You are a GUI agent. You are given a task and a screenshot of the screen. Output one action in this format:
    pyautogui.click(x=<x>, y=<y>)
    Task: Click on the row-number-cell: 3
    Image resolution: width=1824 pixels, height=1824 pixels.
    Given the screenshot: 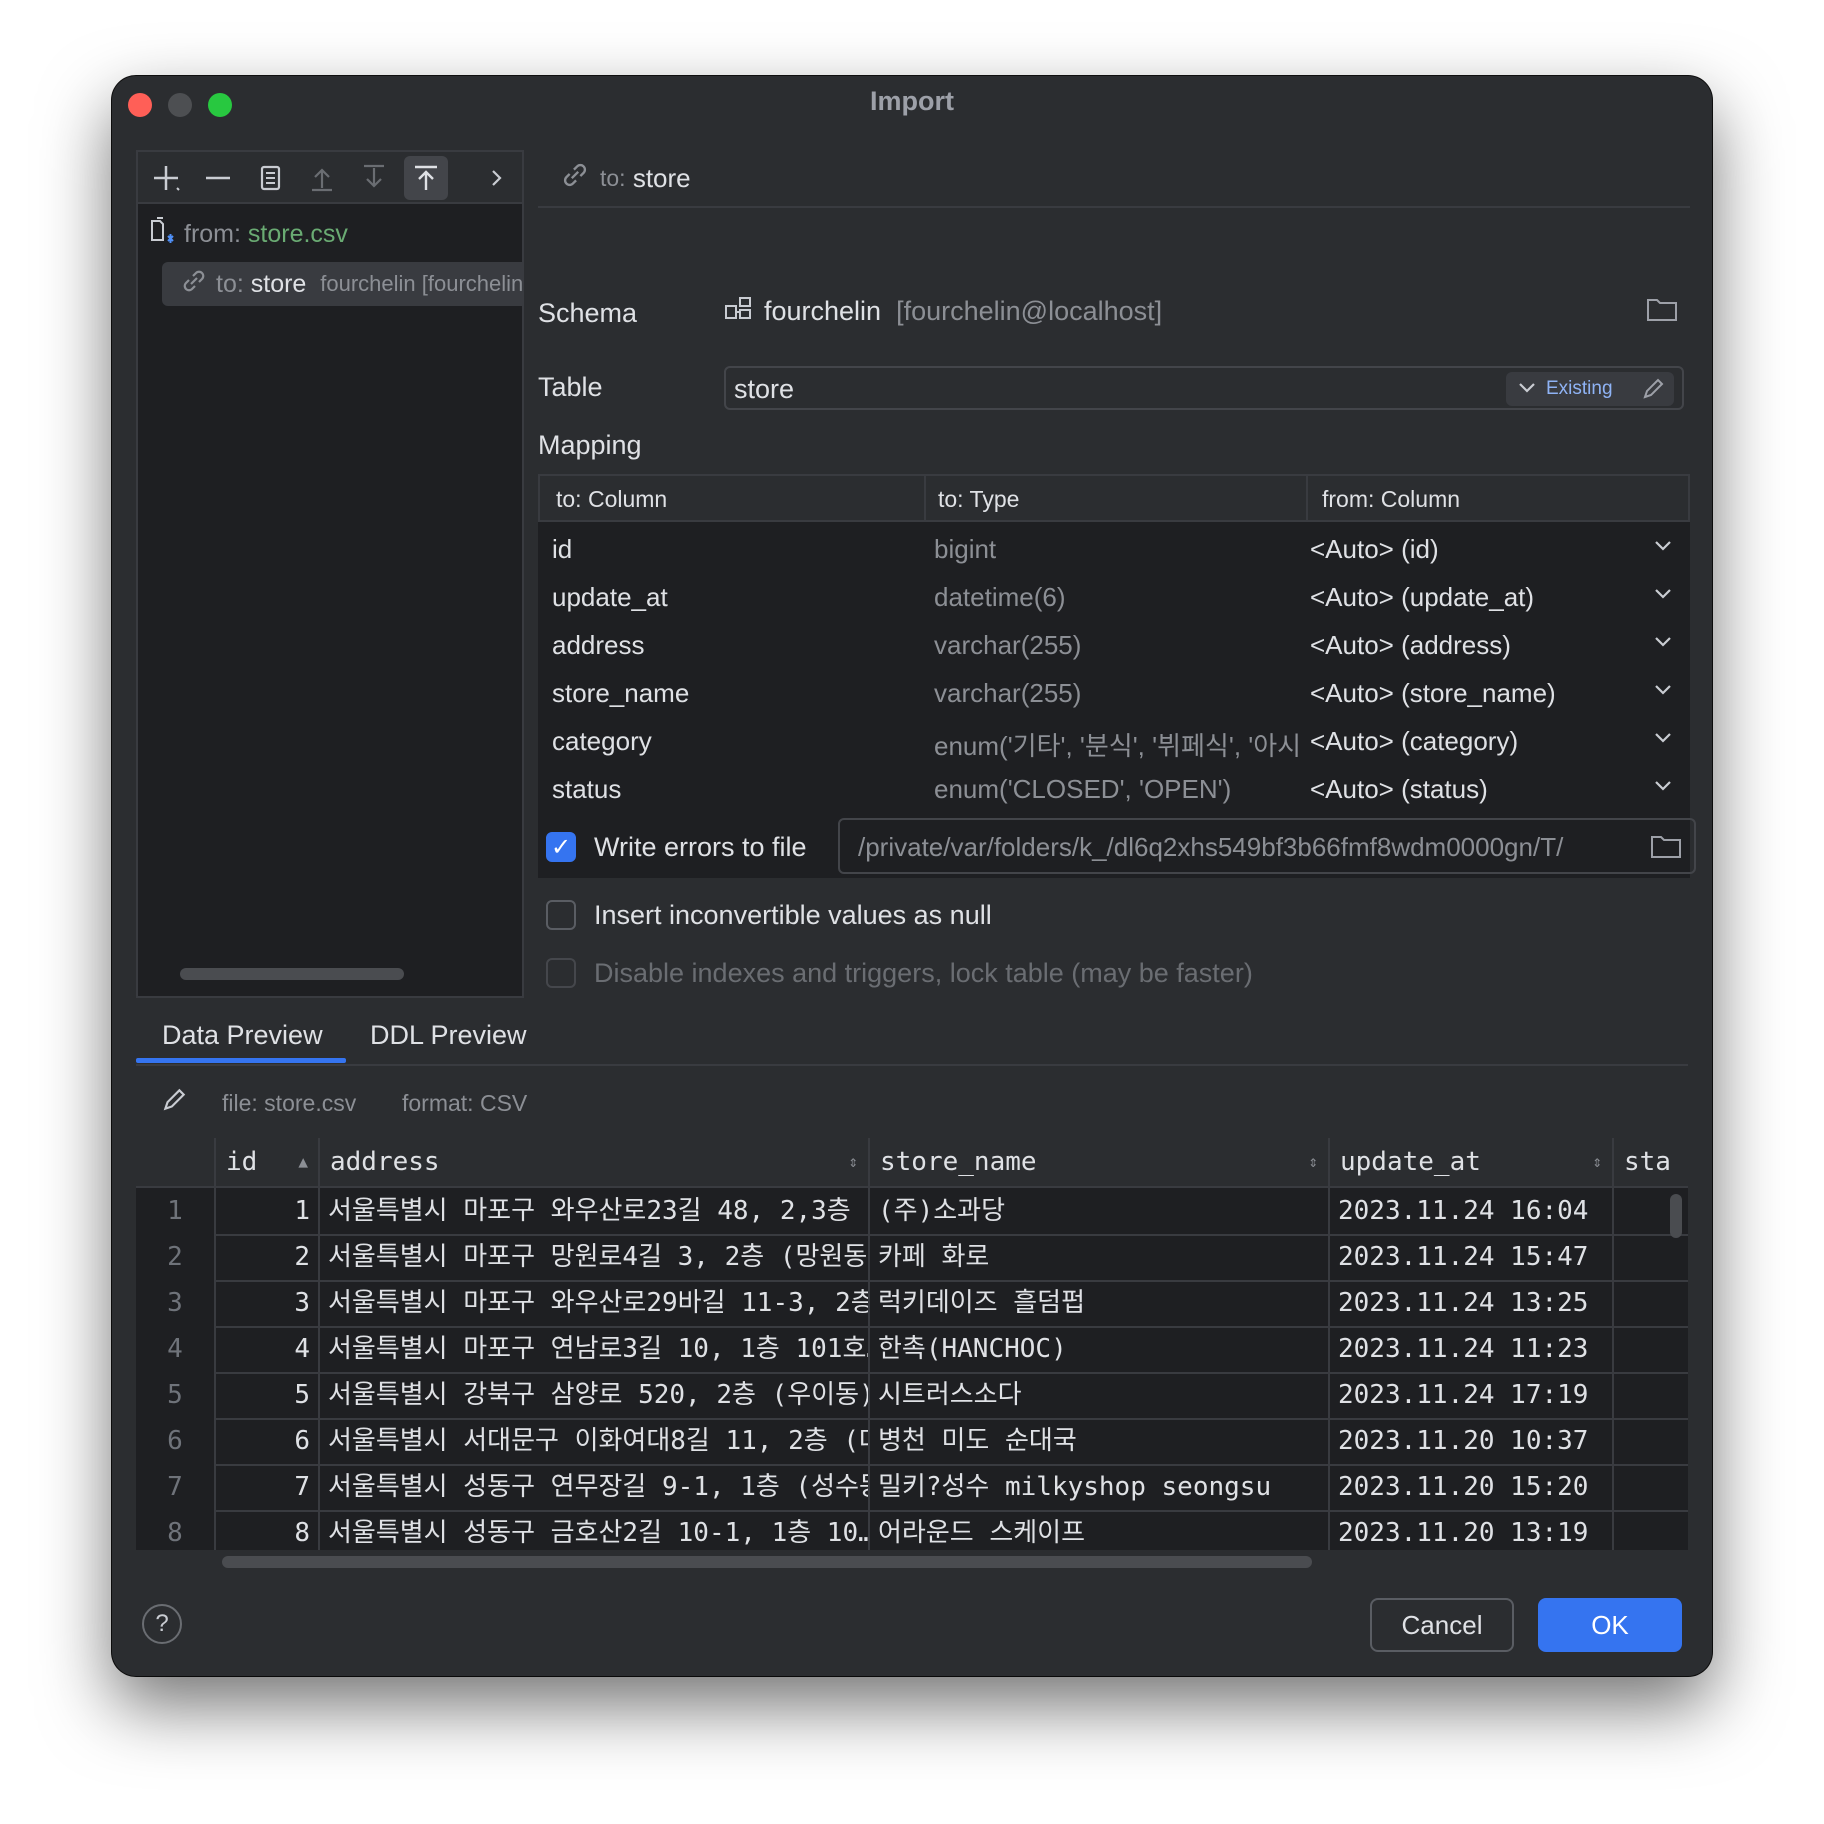 What is the action you would take?
    pyautogui.click(x=176, y=1303)
    